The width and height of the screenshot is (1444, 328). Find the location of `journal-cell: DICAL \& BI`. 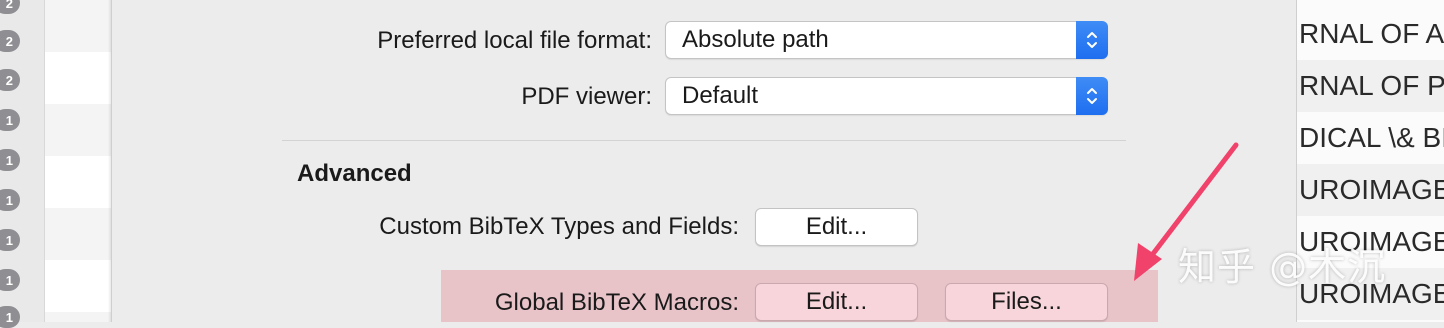

journal-cell: DICAL \& BI is located at coordinates (1371, 137).